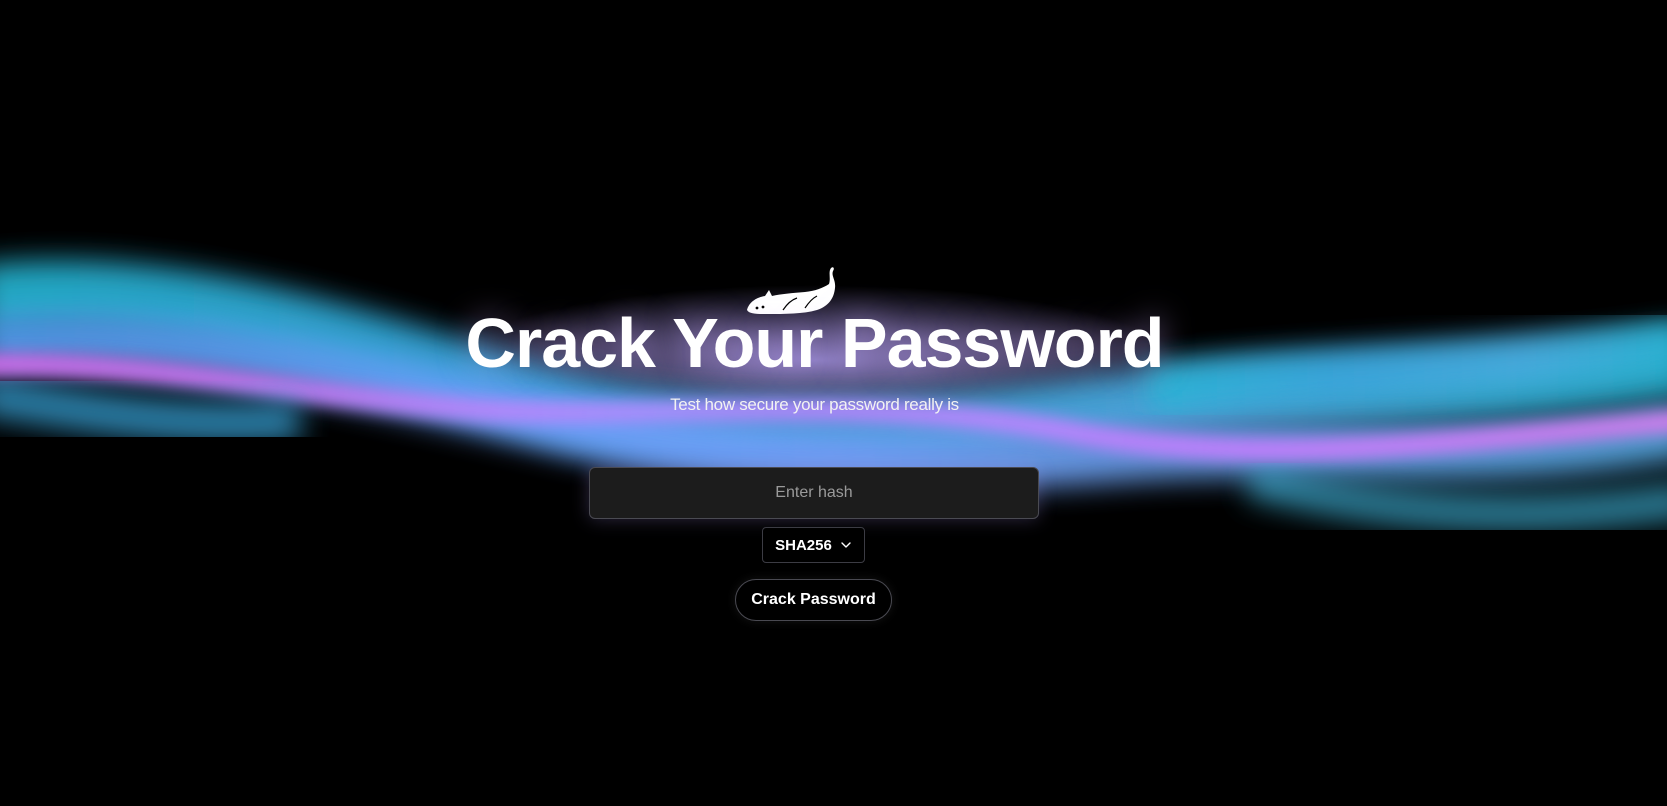 This screenshot has width=1667, height=806. I want to click on chevron-down-icon, so click(846, 545).